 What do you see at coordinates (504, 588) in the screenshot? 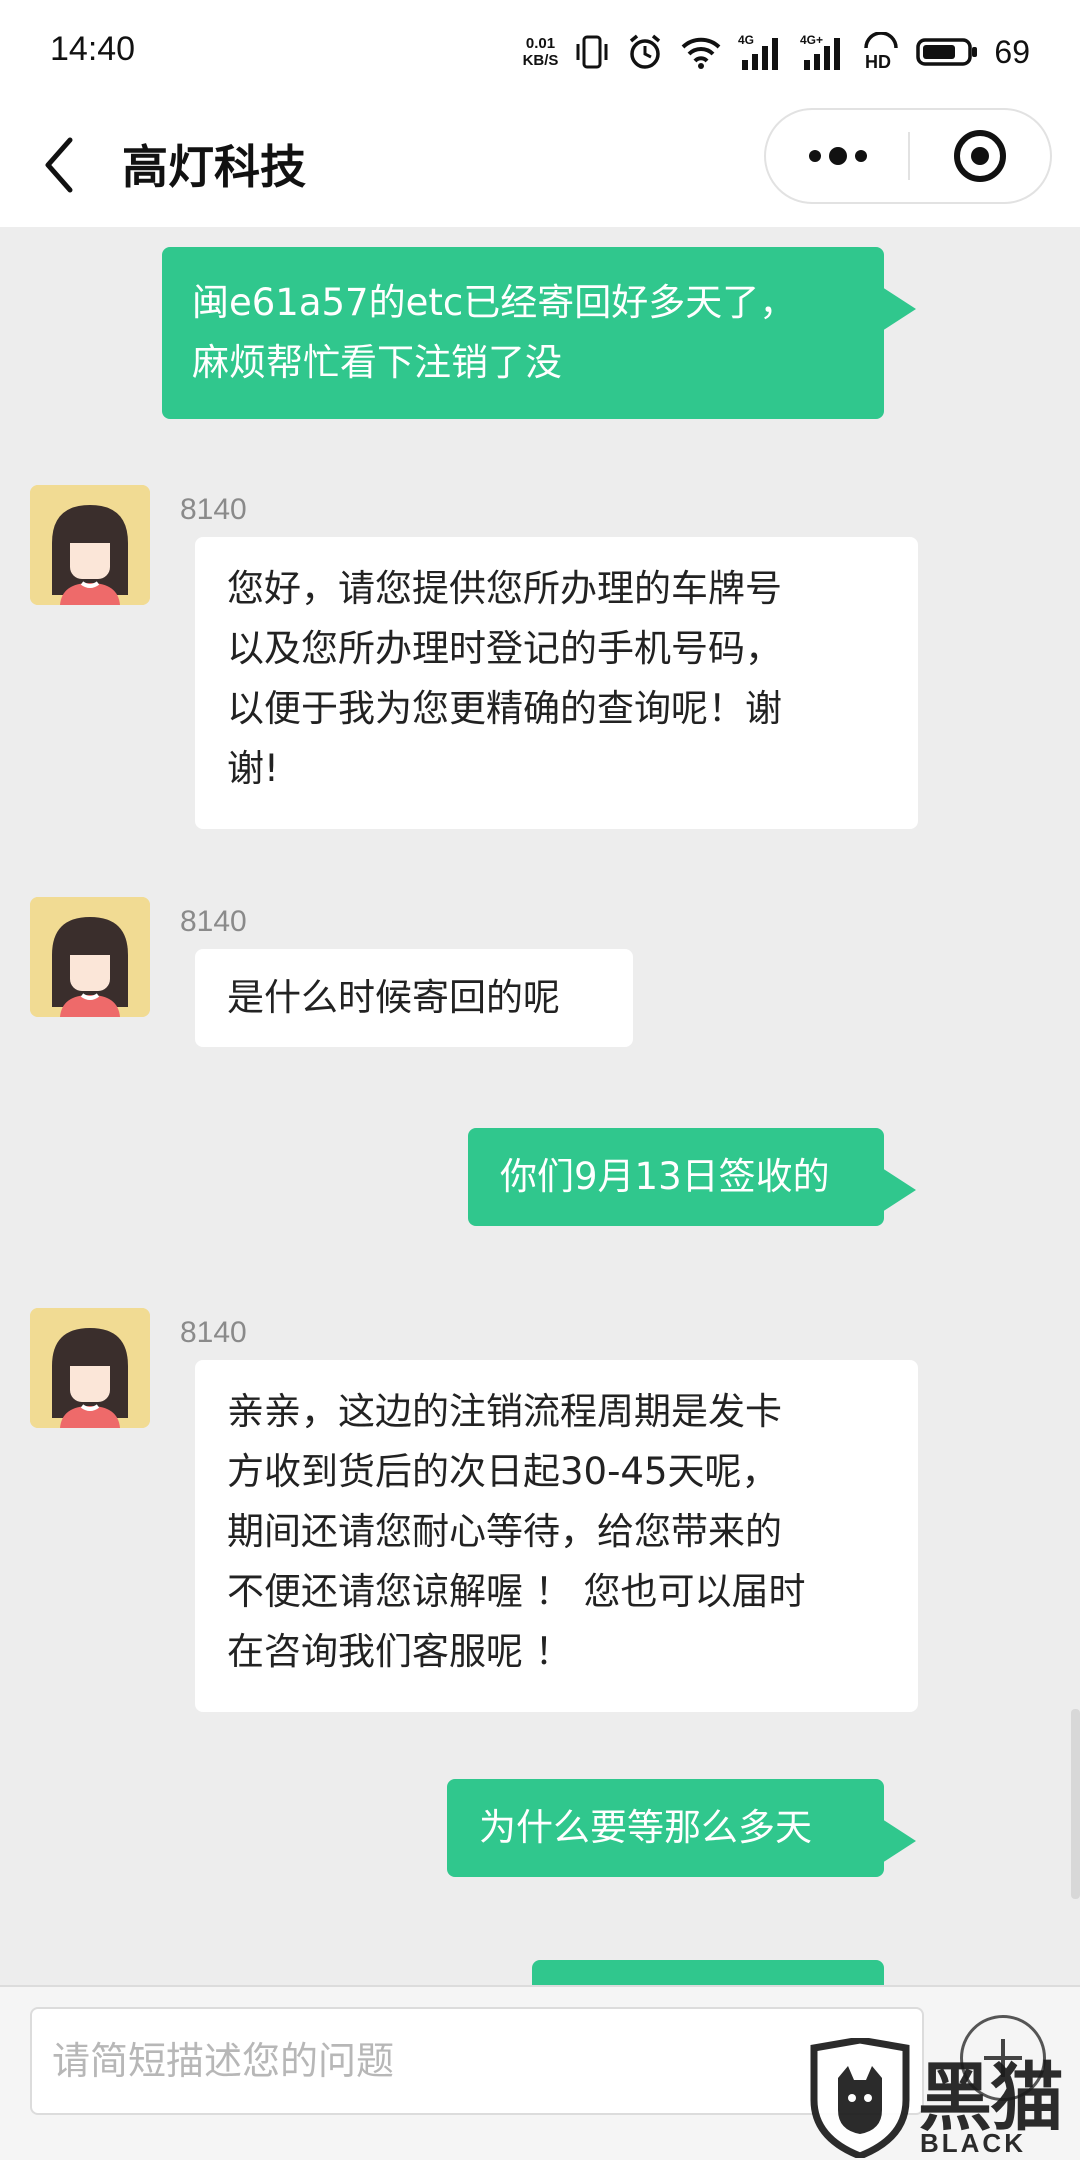
I see `message-line: 您好，请您提供您所办理的车牌号` at bounding box center [504, 588].